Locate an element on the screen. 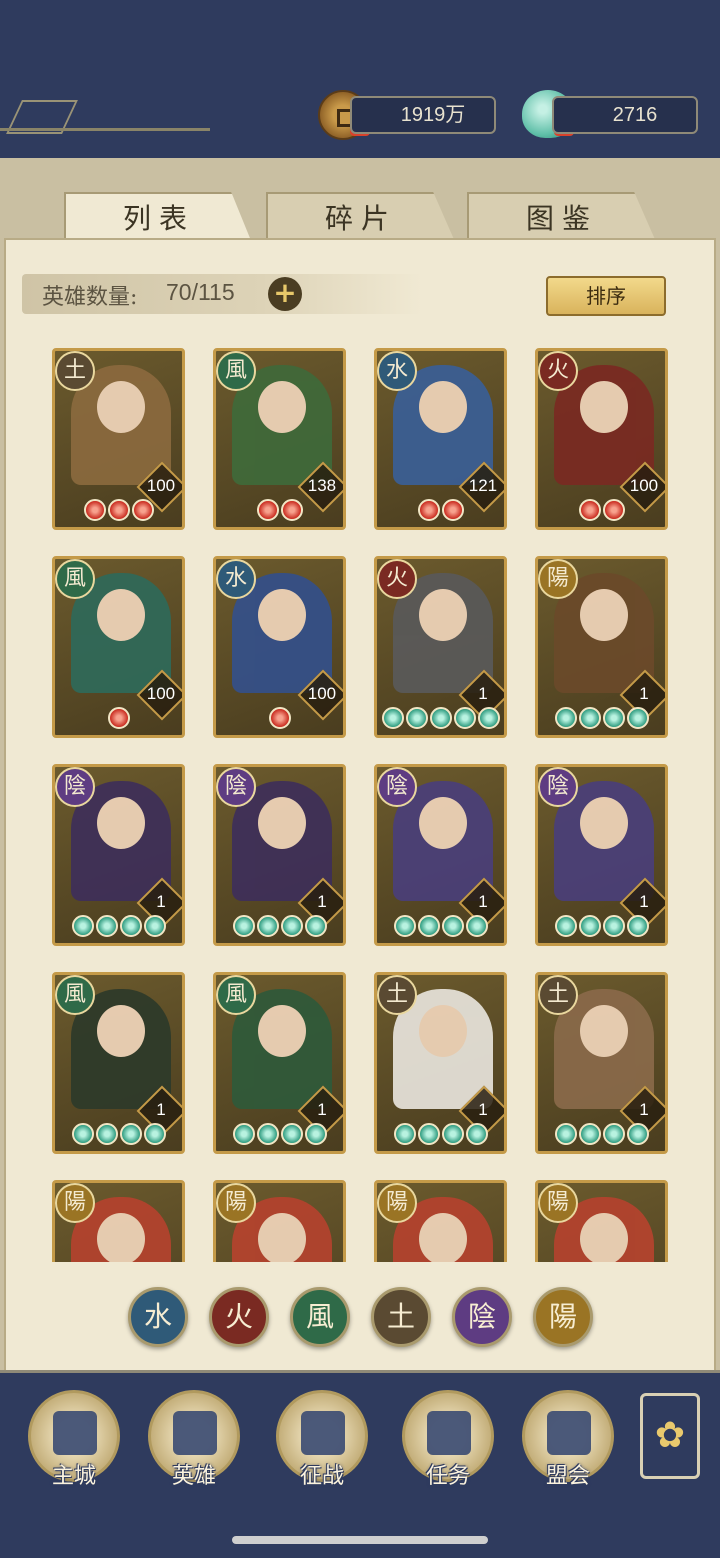  element-badge: 火 is located at coordinates (558, 371).